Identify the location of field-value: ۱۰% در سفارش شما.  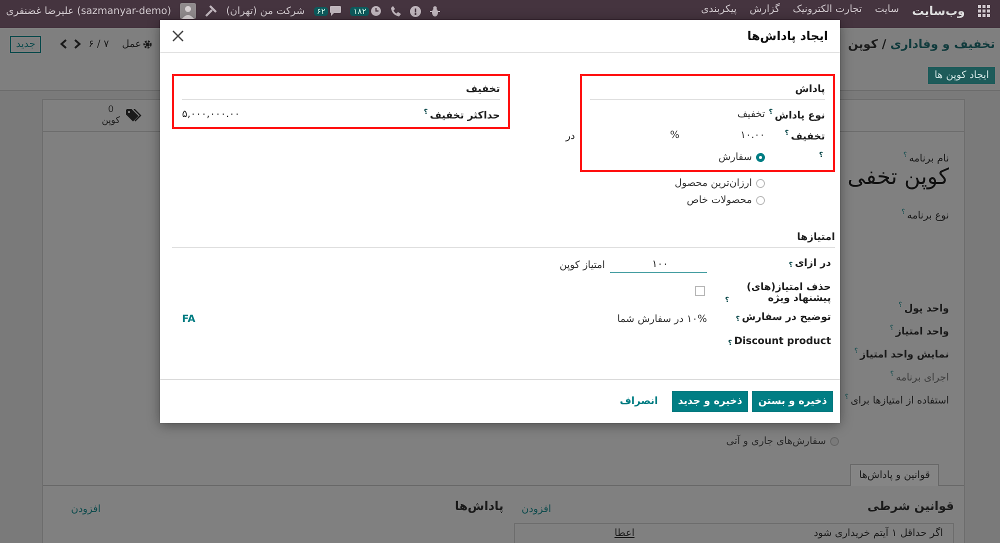
(662, 320).